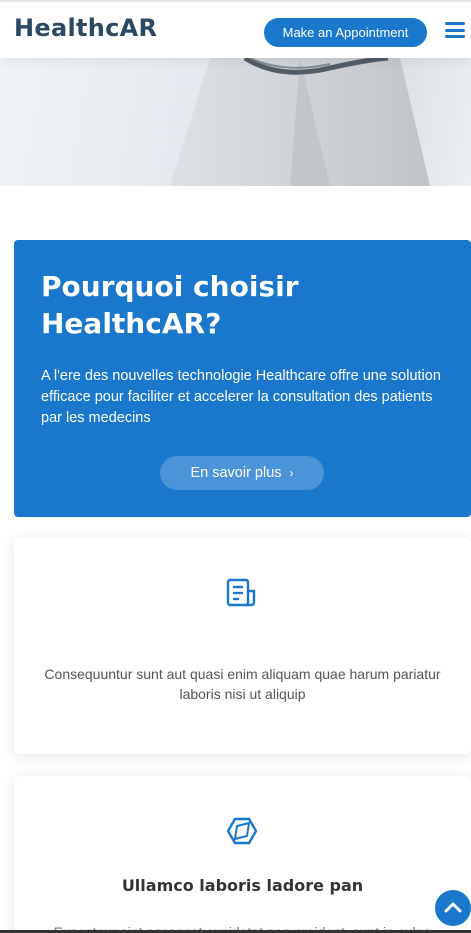 The image size is (471, 933). What do you see at coordinates (291, 473) in the screenshot?
I see `chevron-right-icon: ›` at bounding box center [291, 473].